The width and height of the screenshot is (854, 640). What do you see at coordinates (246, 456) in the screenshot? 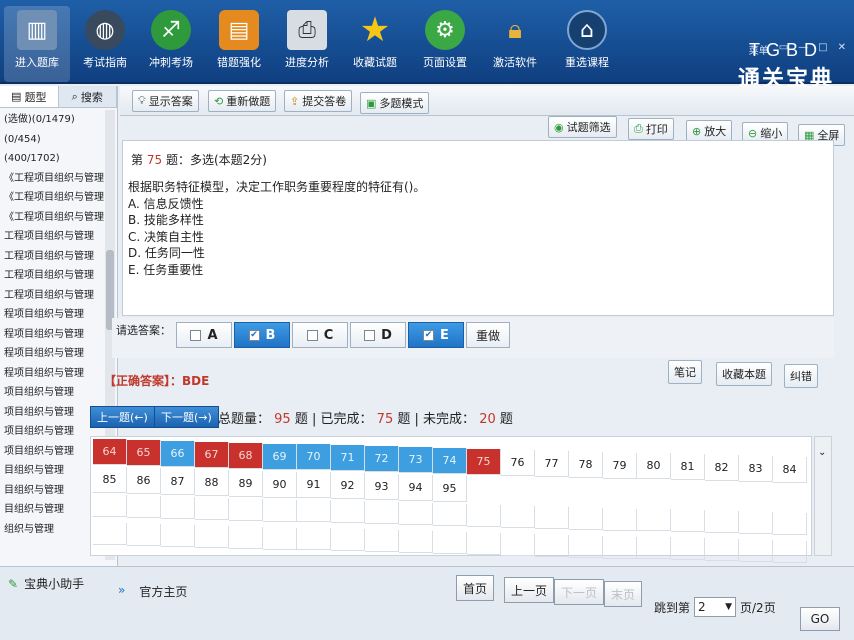
I see `question-cell: 68` at bounding box center [246, 456].